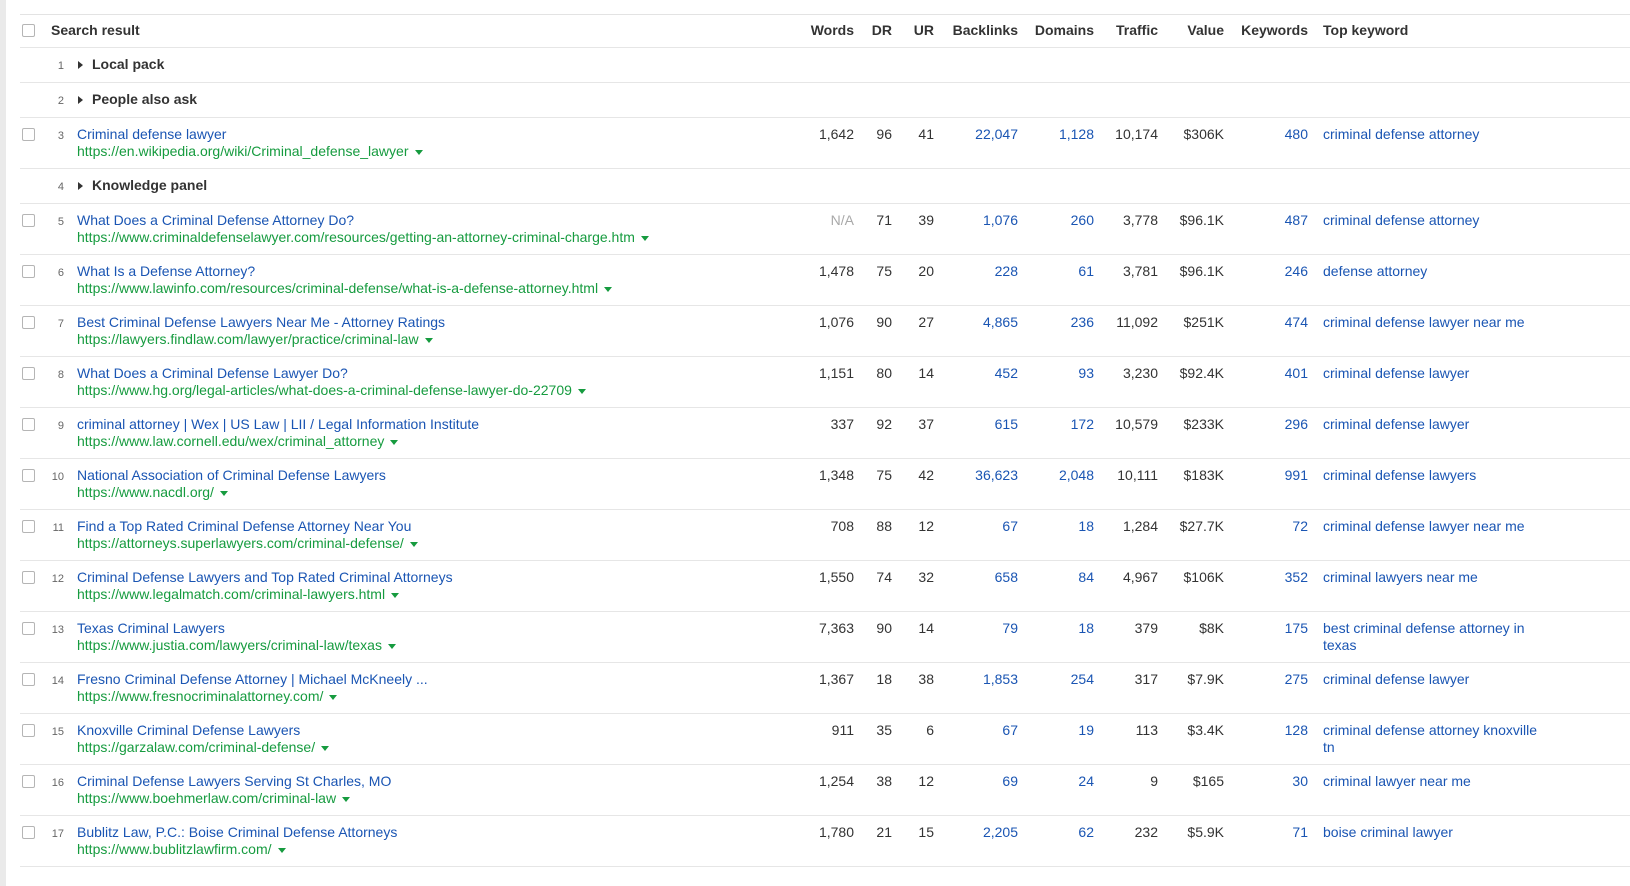 The height and width of the screenshot is (886, 1630). What do you see at coordinates (1270, 271) in the screenshot?
I see `keywords-link: 246` at bounding box center [1270, 271].